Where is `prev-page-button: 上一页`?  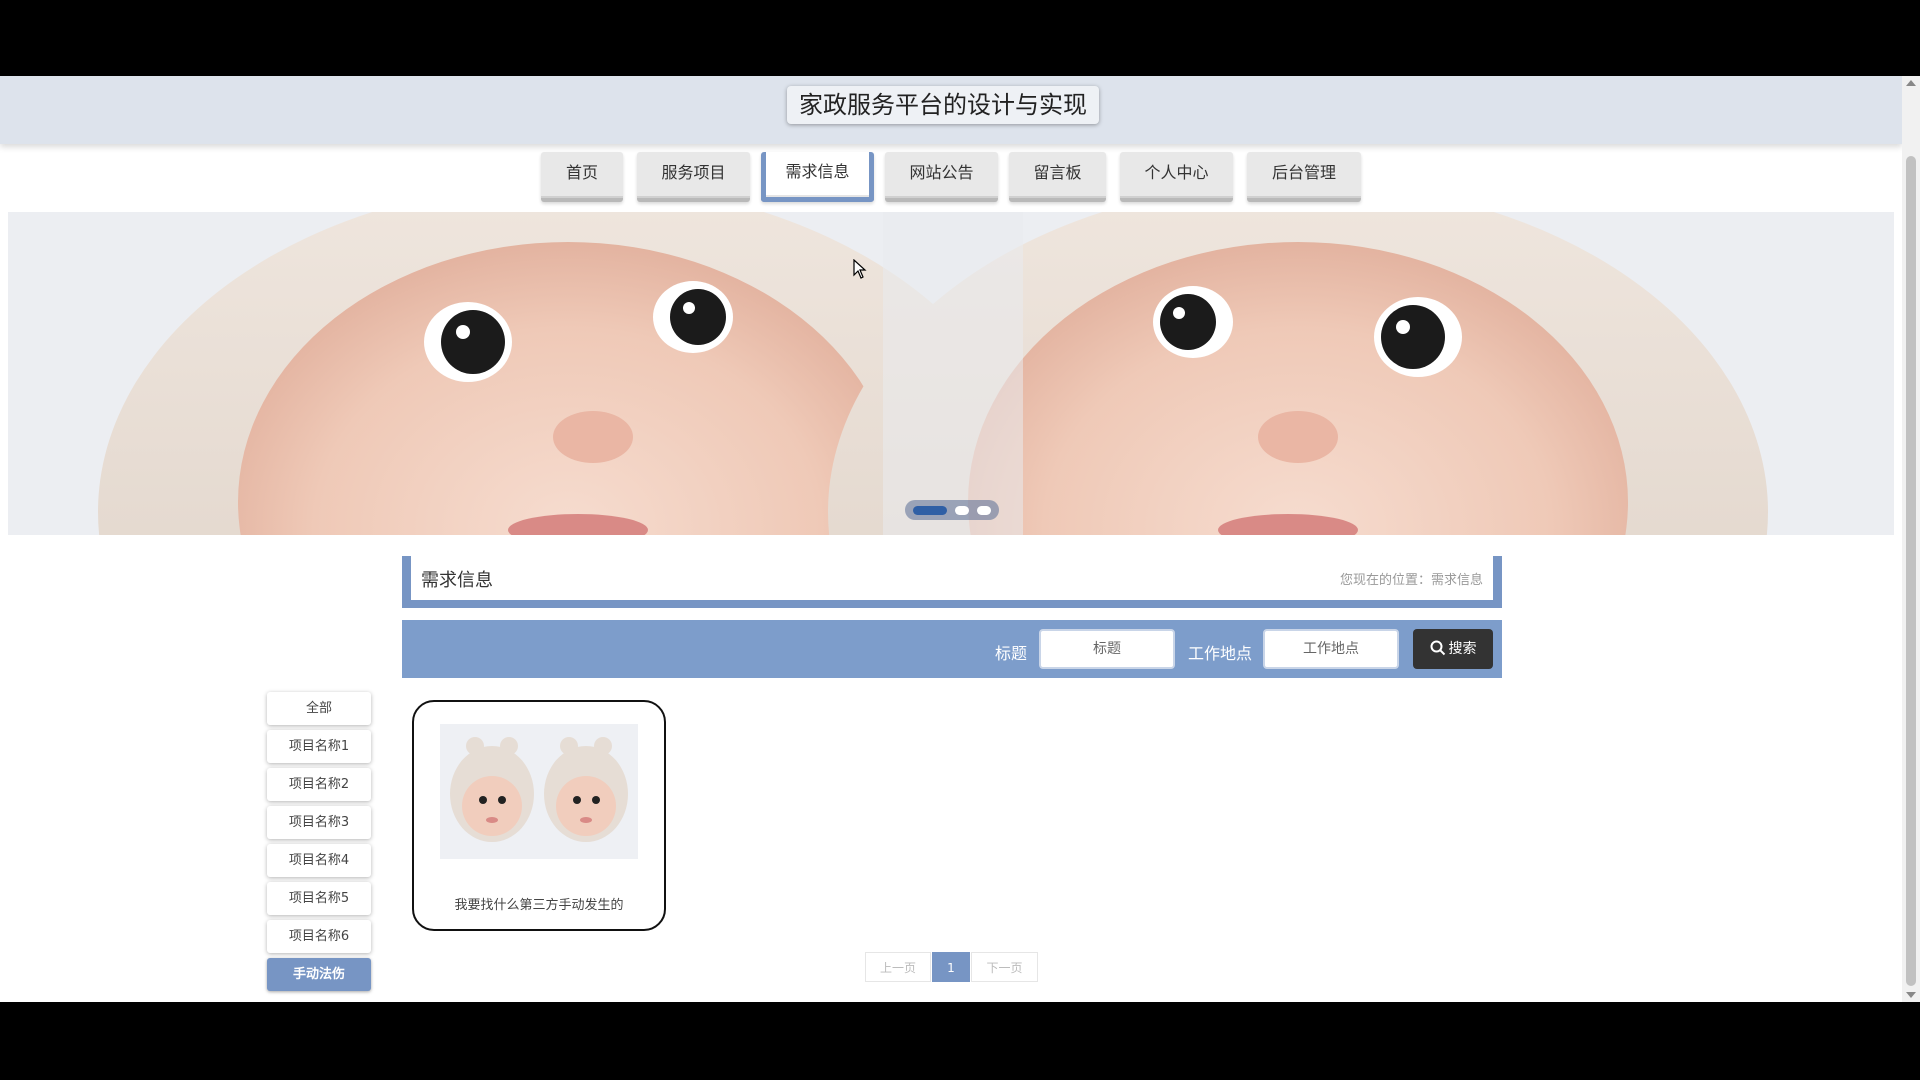
prev-page-button: 上一页 is located at coordinates (898, 967).